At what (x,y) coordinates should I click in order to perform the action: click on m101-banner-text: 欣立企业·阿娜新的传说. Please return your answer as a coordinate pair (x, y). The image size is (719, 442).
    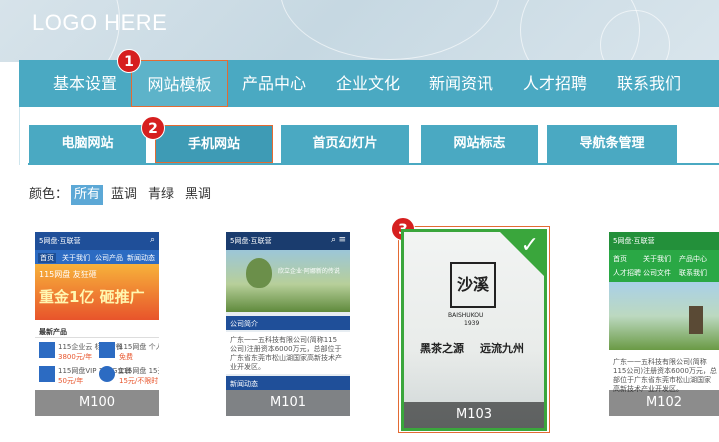
    Looking at the image, I should click on (309, 271).